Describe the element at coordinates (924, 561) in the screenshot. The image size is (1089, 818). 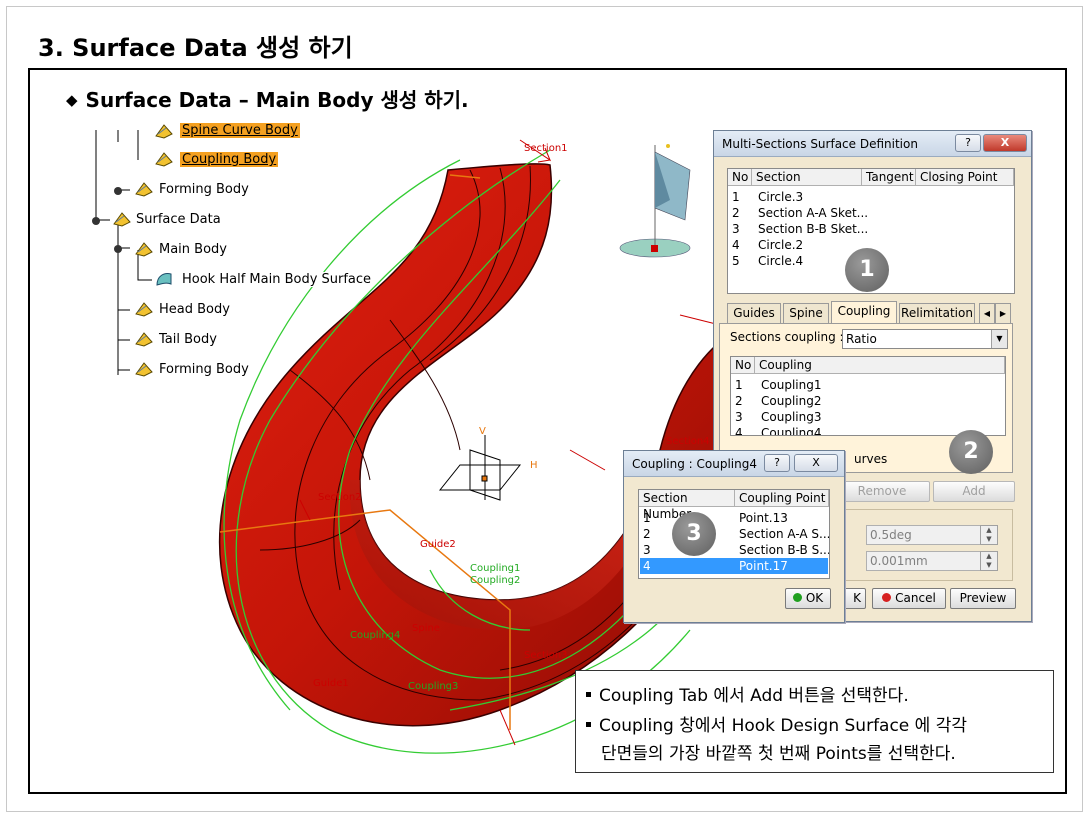
I see `deviation-field: 0.001mm` at that location.